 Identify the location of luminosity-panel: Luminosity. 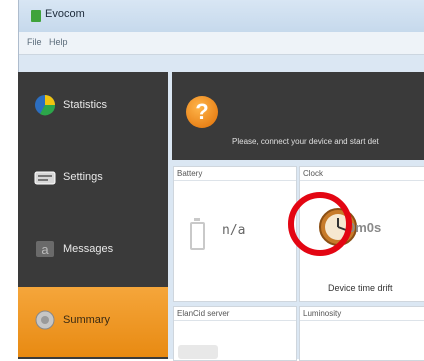
(361, 333).